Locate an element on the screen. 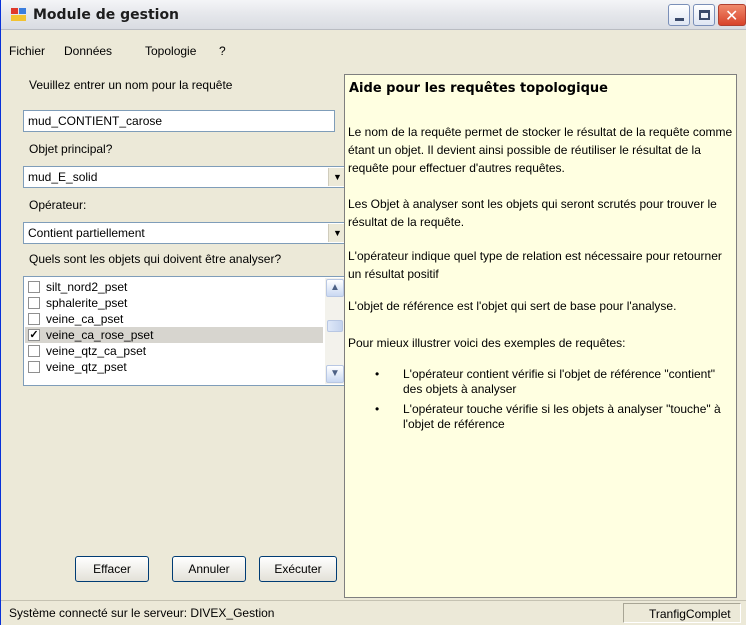 This screenshot has width=746, height=625. app-icon is located at coordinates (19, 15).